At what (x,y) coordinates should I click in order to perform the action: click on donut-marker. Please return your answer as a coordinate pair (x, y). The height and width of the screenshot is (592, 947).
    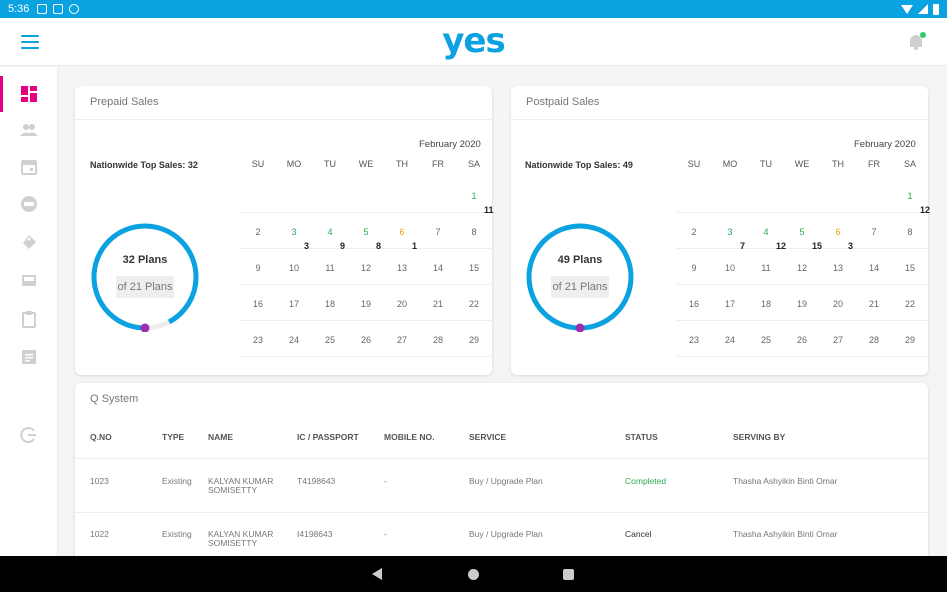
    Looking at the image, I should click on (145, 328).